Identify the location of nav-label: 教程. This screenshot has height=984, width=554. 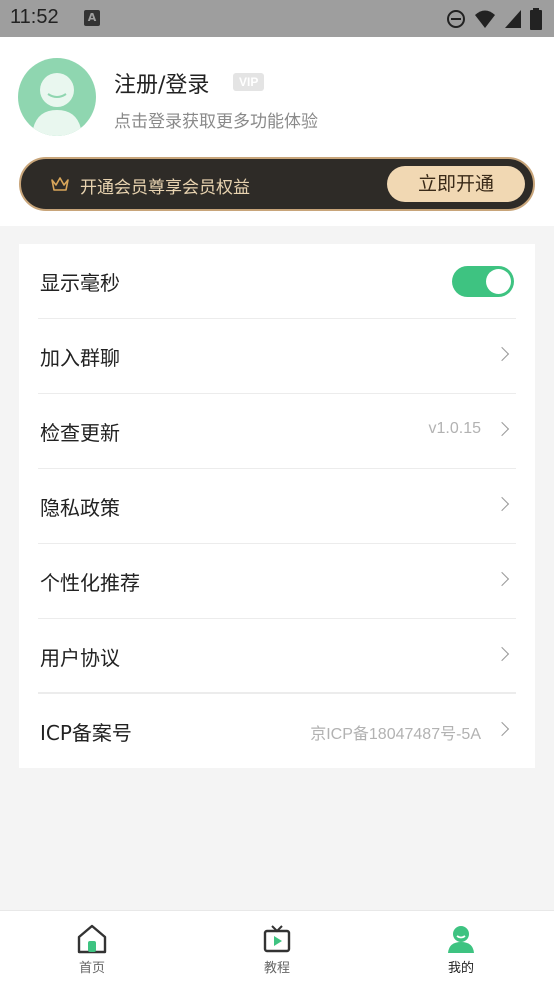
(276, 968).